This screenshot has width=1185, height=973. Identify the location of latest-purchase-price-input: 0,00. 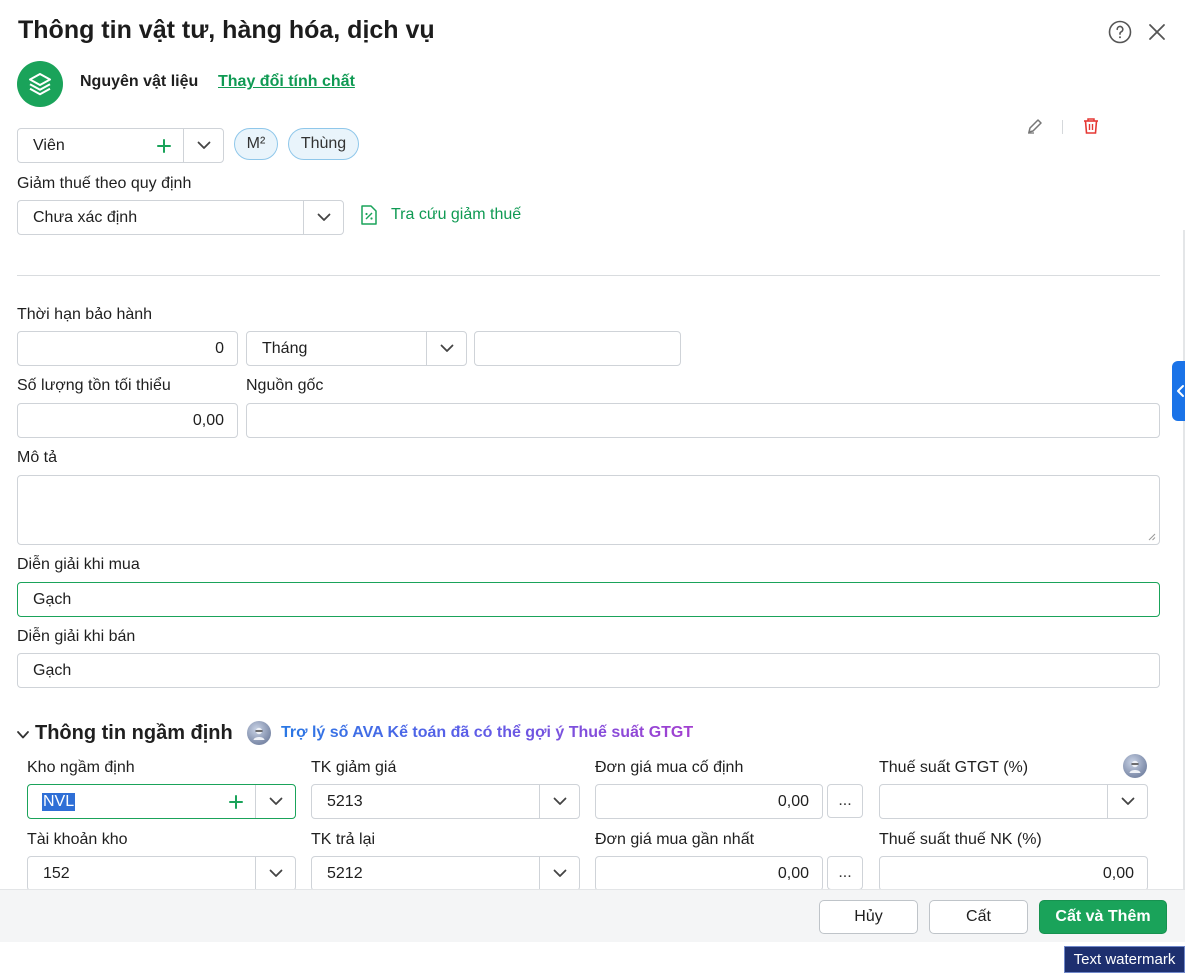
(709, 873).